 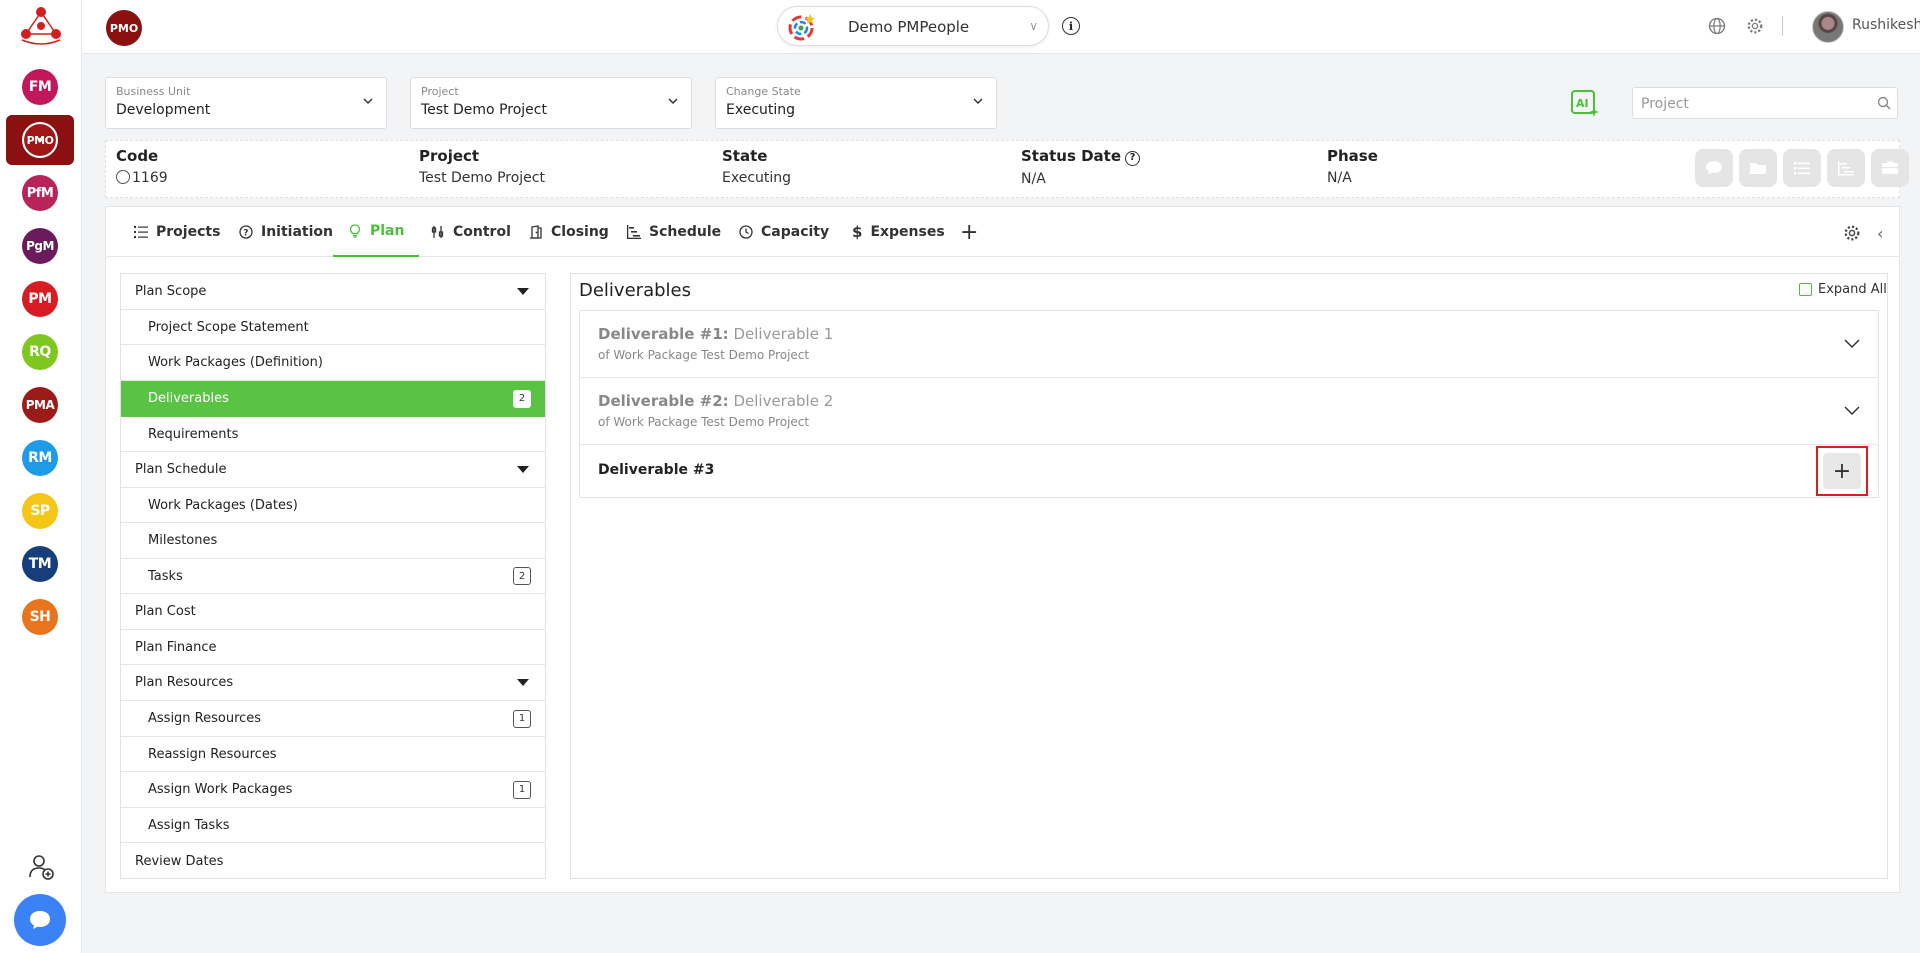 What do you see at coordinates (40, 920) in the screenshot?
I see `chat-button` at bounding box center [40, 920].